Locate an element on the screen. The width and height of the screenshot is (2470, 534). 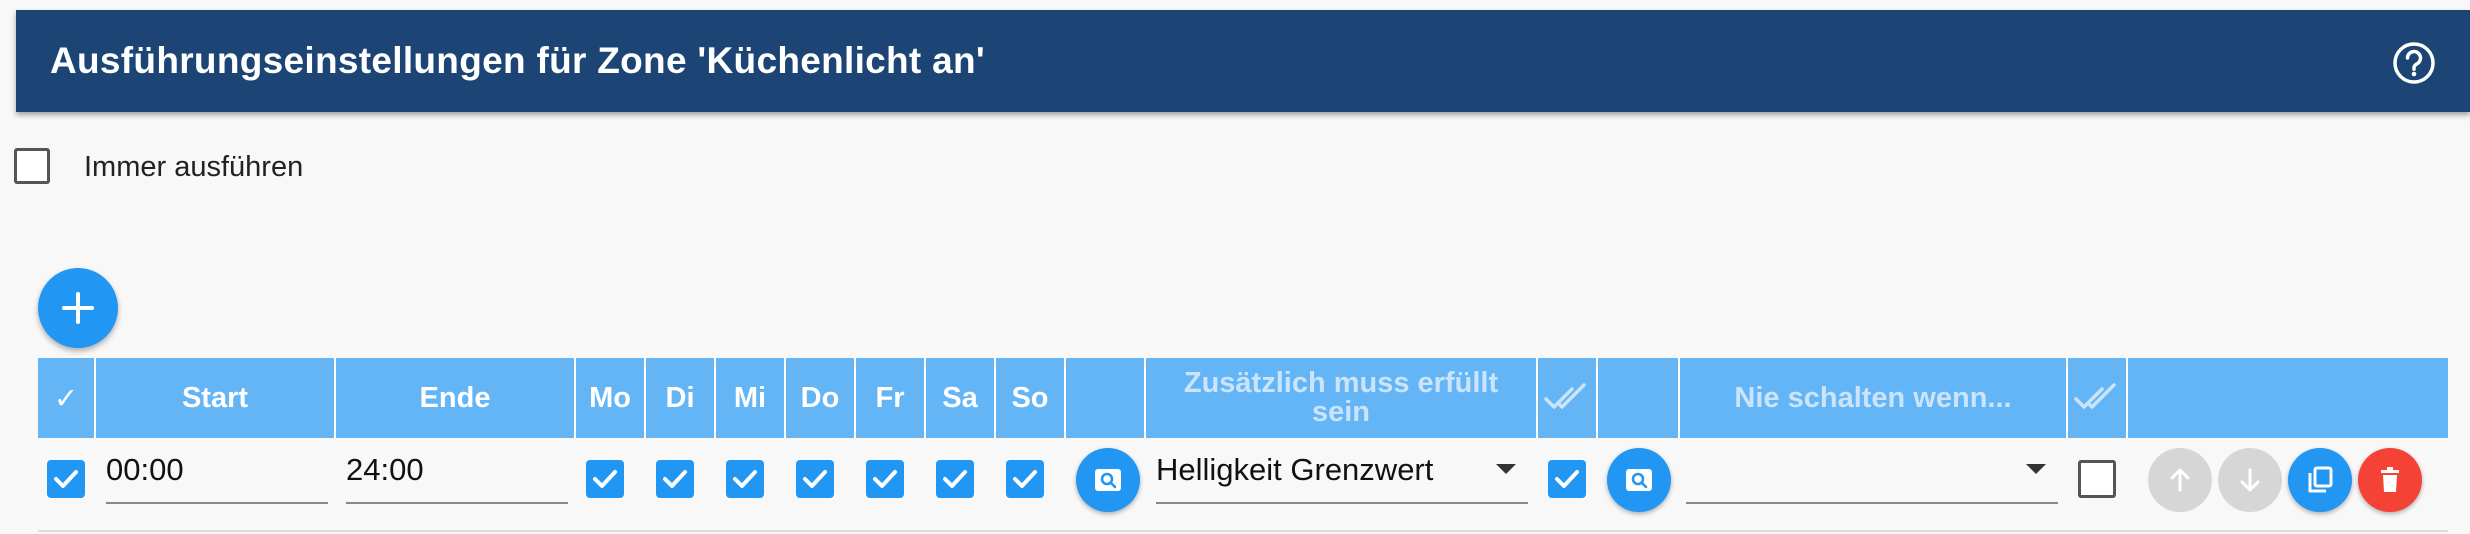
column-never-picker is located at coordinates (1639, 398).